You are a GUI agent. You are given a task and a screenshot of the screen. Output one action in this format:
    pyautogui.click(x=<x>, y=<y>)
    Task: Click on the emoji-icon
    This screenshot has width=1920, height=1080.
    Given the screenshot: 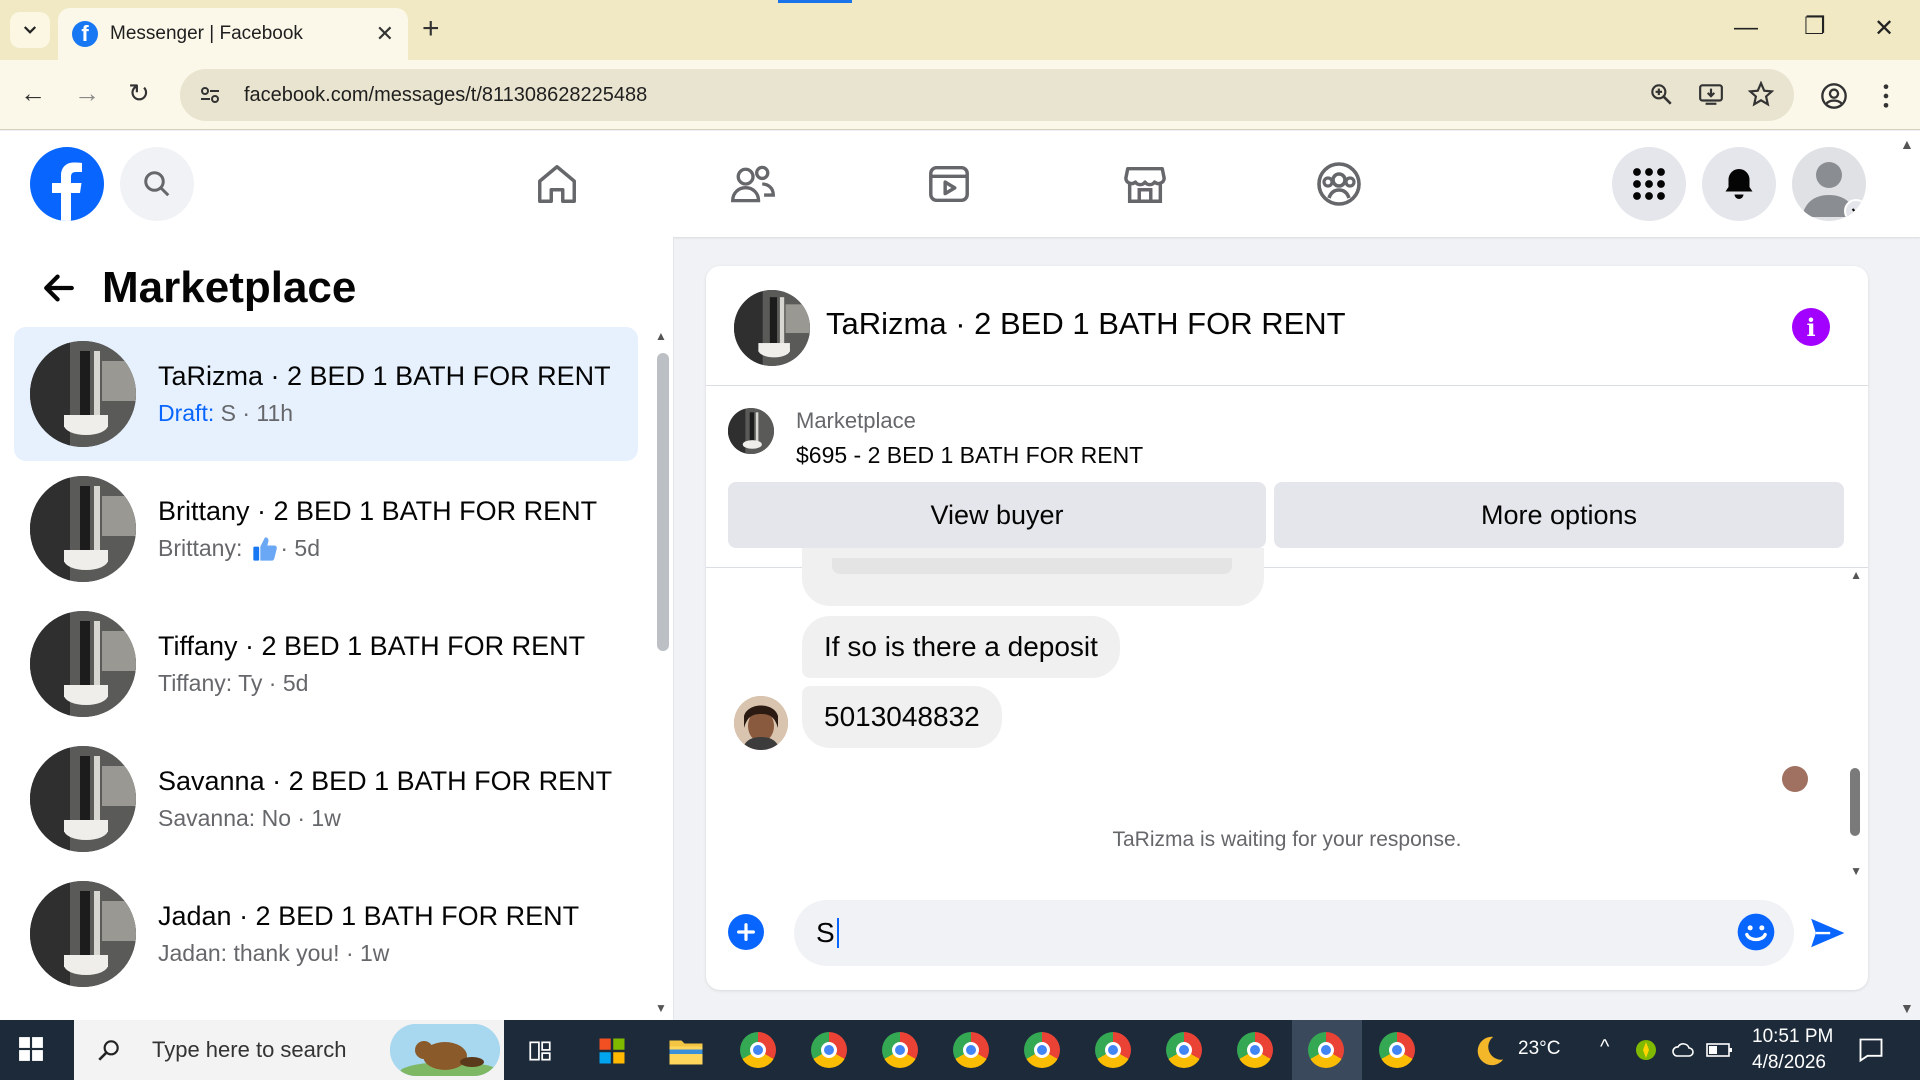 What is the action you would take?
    pyautogui.click(x=1756, y=932)
    